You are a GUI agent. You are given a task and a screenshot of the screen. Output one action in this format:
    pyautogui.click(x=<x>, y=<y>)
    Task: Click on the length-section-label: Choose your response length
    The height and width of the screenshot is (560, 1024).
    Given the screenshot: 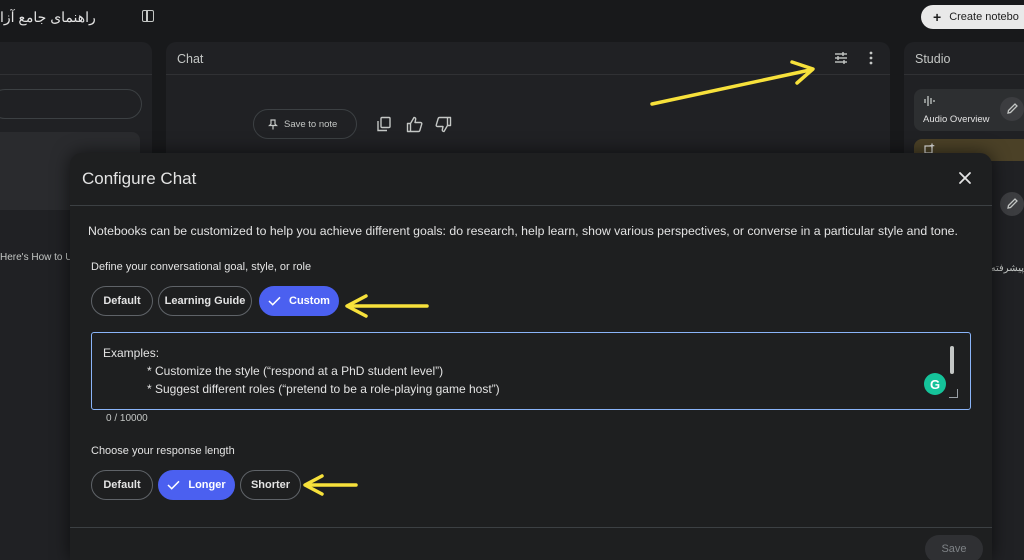 What is the action you would take?
    pyautogui.click(x=163, y=451)
    